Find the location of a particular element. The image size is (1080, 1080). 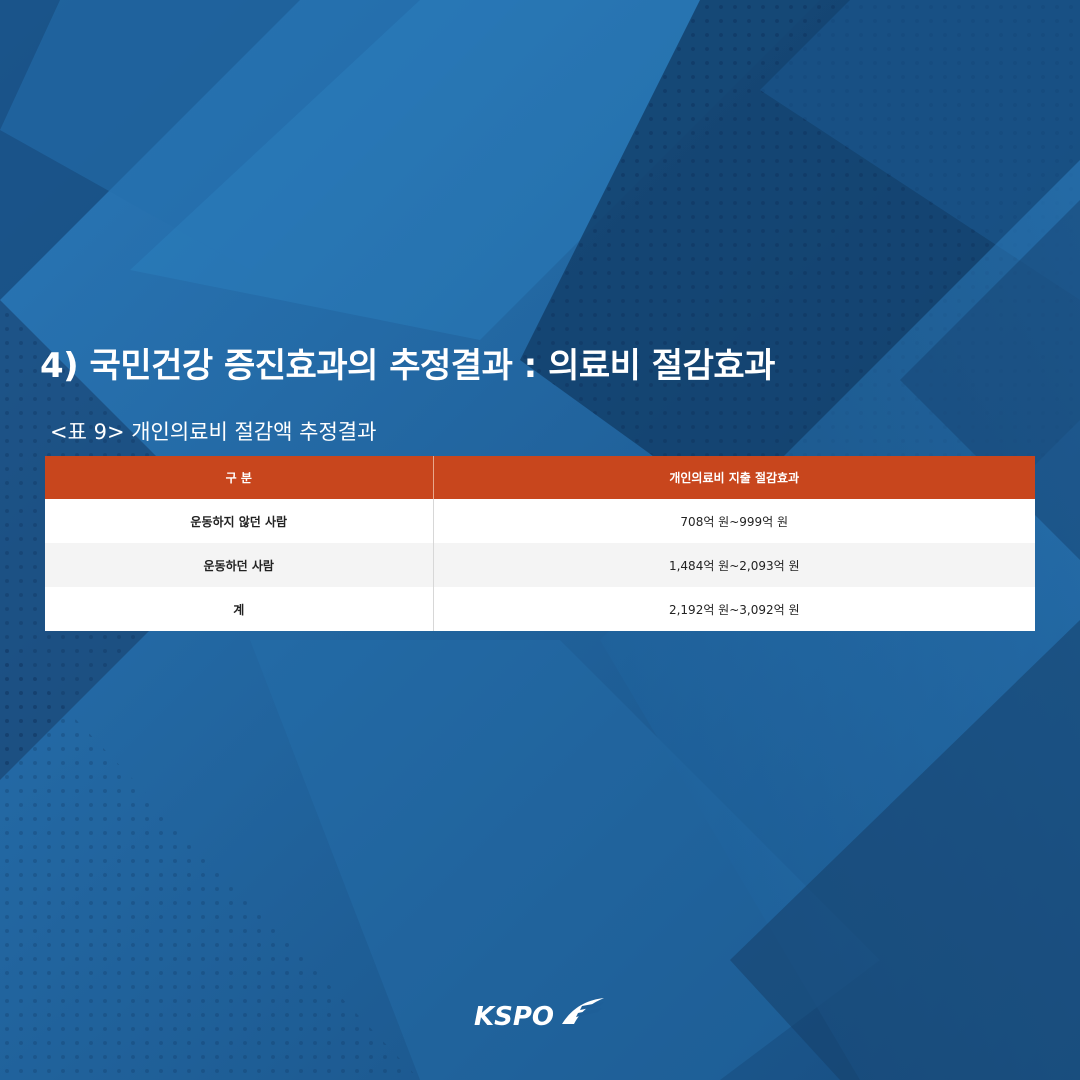

row-label: 운동하던 사람 is located at coordinates (239, 565).